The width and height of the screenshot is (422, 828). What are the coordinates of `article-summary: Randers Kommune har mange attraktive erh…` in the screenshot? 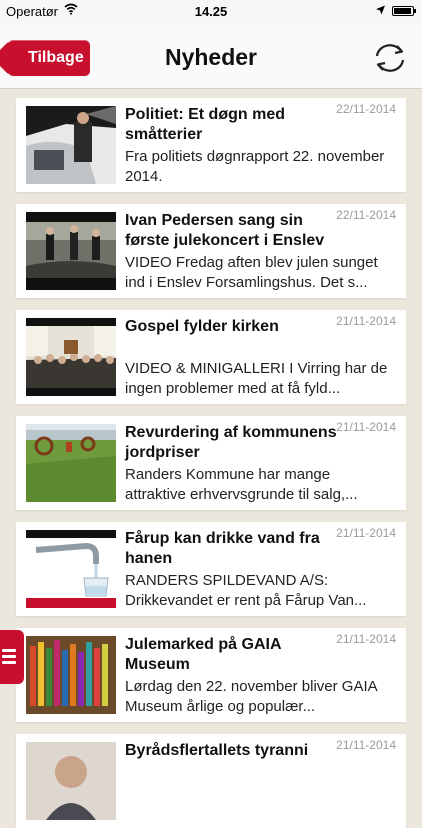 It's located at (241, 484).